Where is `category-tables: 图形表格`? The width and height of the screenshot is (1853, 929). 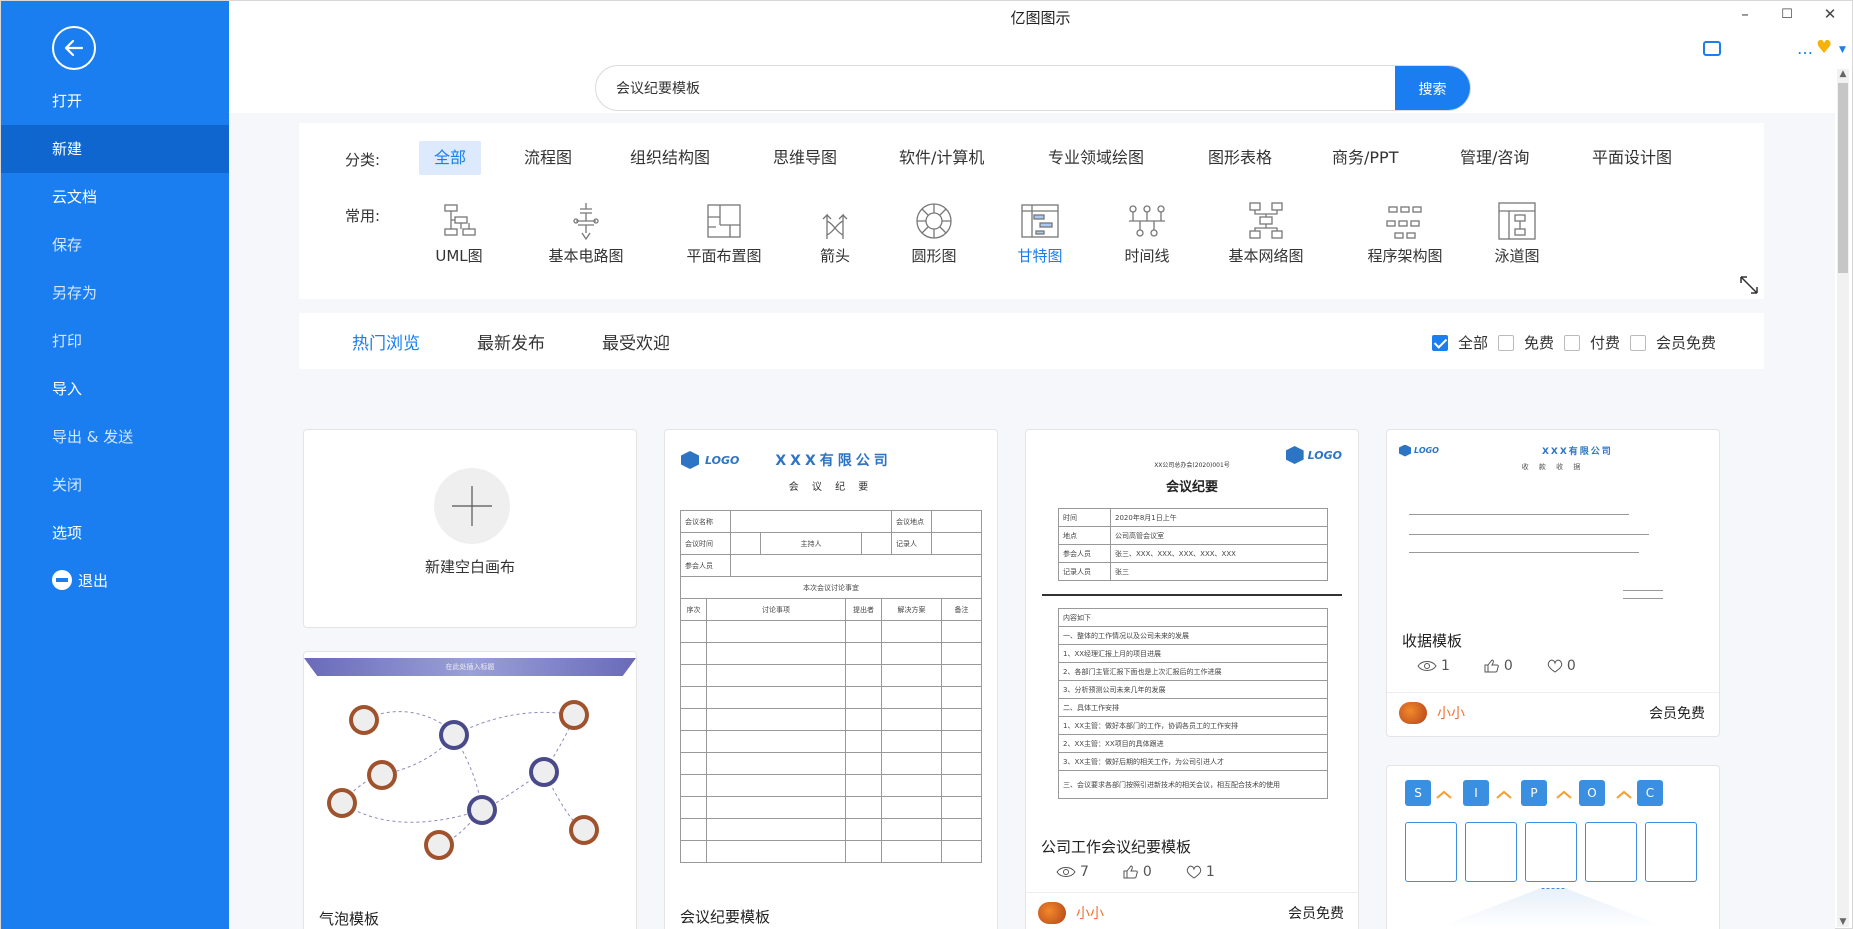 category-tables: 图形表格 is located at coordinates (1240, 158).